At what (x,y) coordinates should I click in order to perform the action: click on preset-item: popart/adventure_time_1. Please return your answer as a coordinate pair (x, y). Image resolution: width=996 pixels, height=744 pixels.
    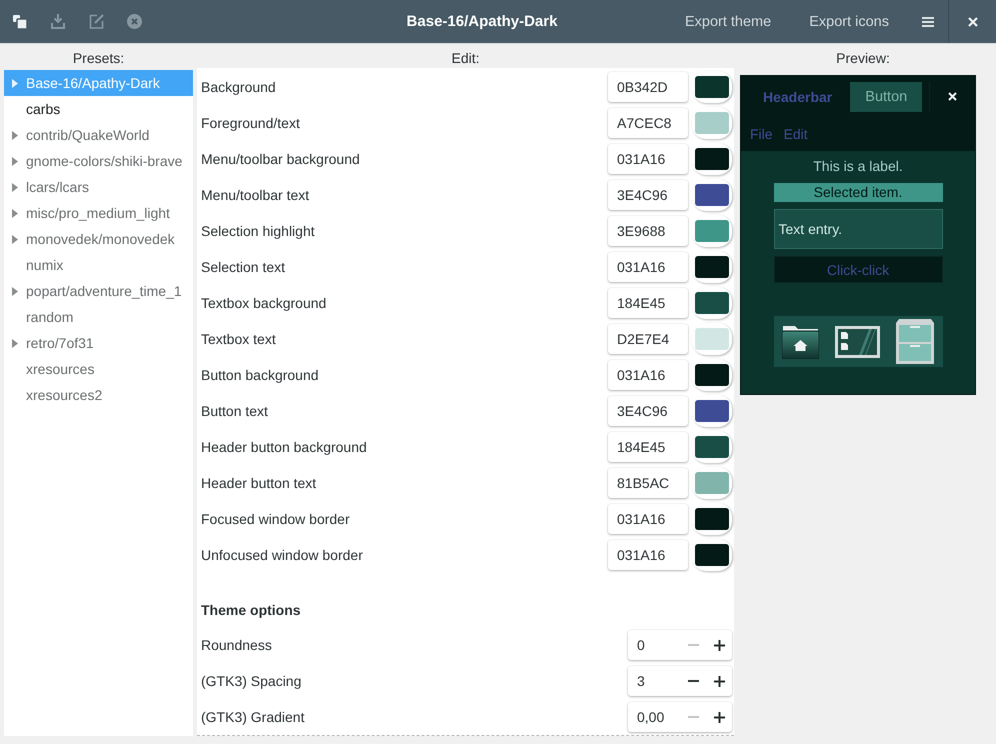
    Looking at the image, I should click on (98, 291).